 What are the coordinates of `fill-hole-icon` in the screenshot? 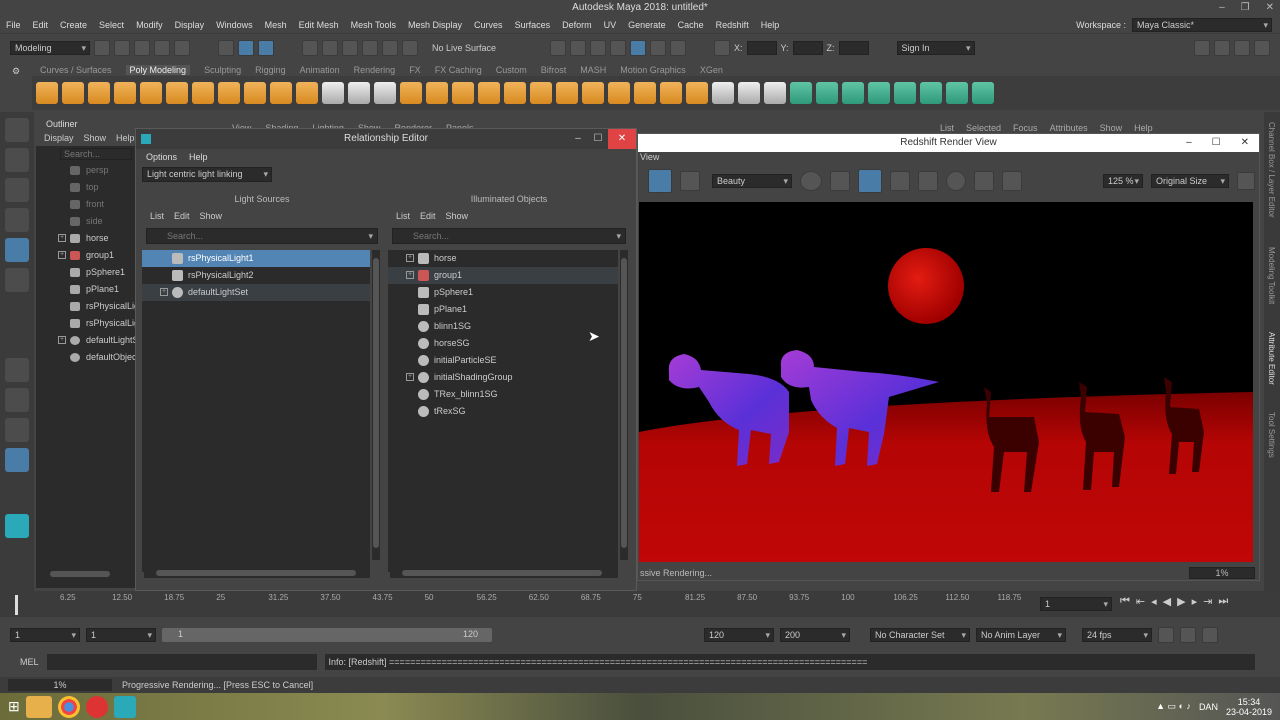 It's located at (489, 93).